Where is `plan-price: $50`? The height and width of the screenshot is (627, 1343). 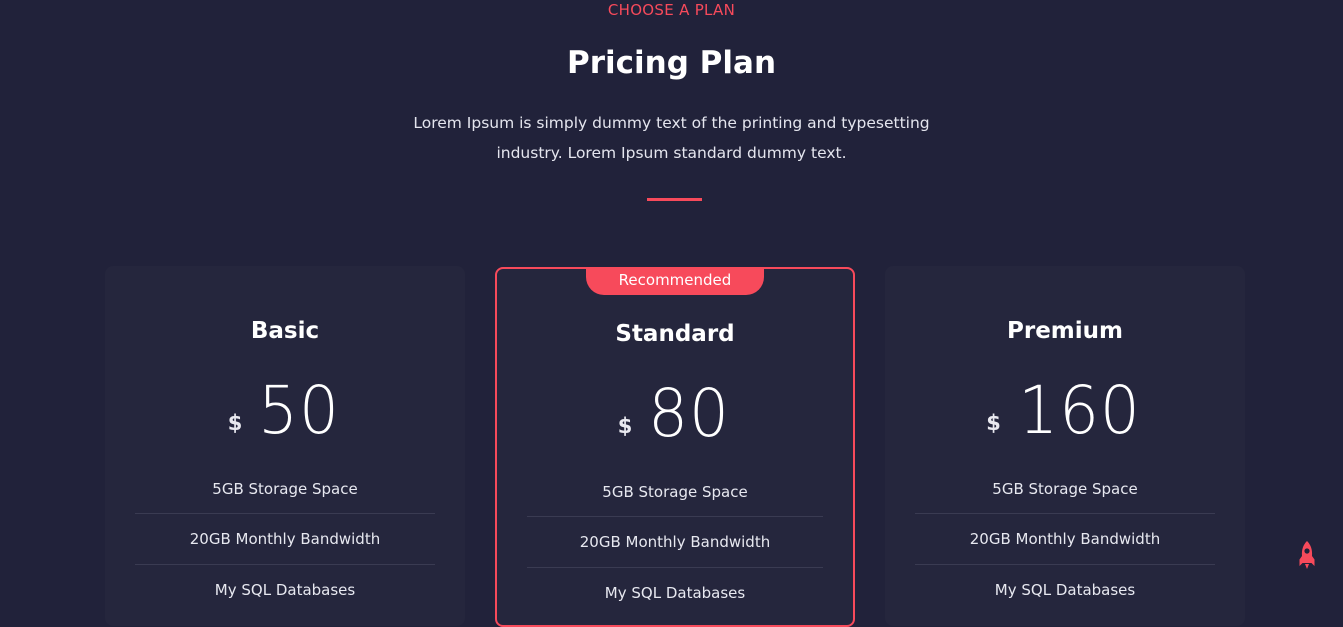
plan-price: $50 is located at coordinates (285, 411).